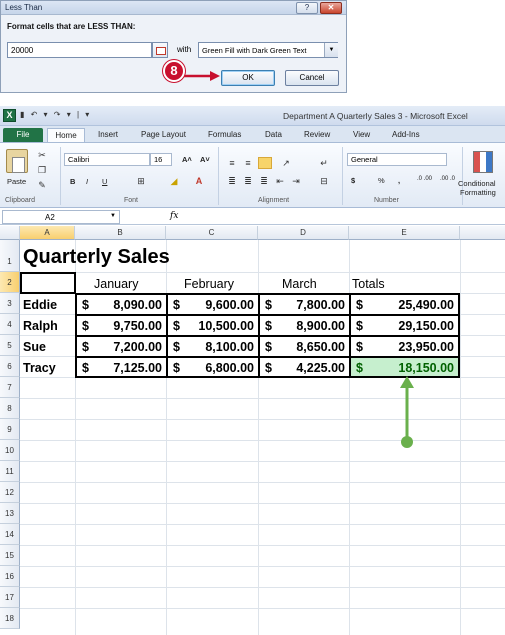  I want to click on tab-file: File, so click(23, 135).